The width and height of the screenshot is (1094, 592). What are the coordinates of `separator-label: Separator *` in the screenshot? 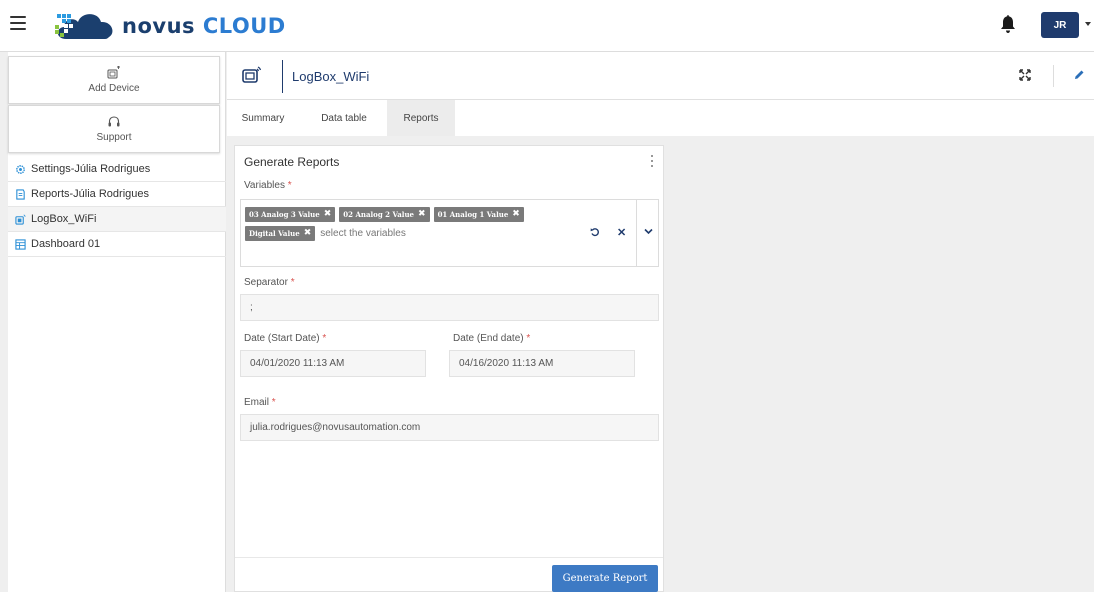 It's located at (269, 282).